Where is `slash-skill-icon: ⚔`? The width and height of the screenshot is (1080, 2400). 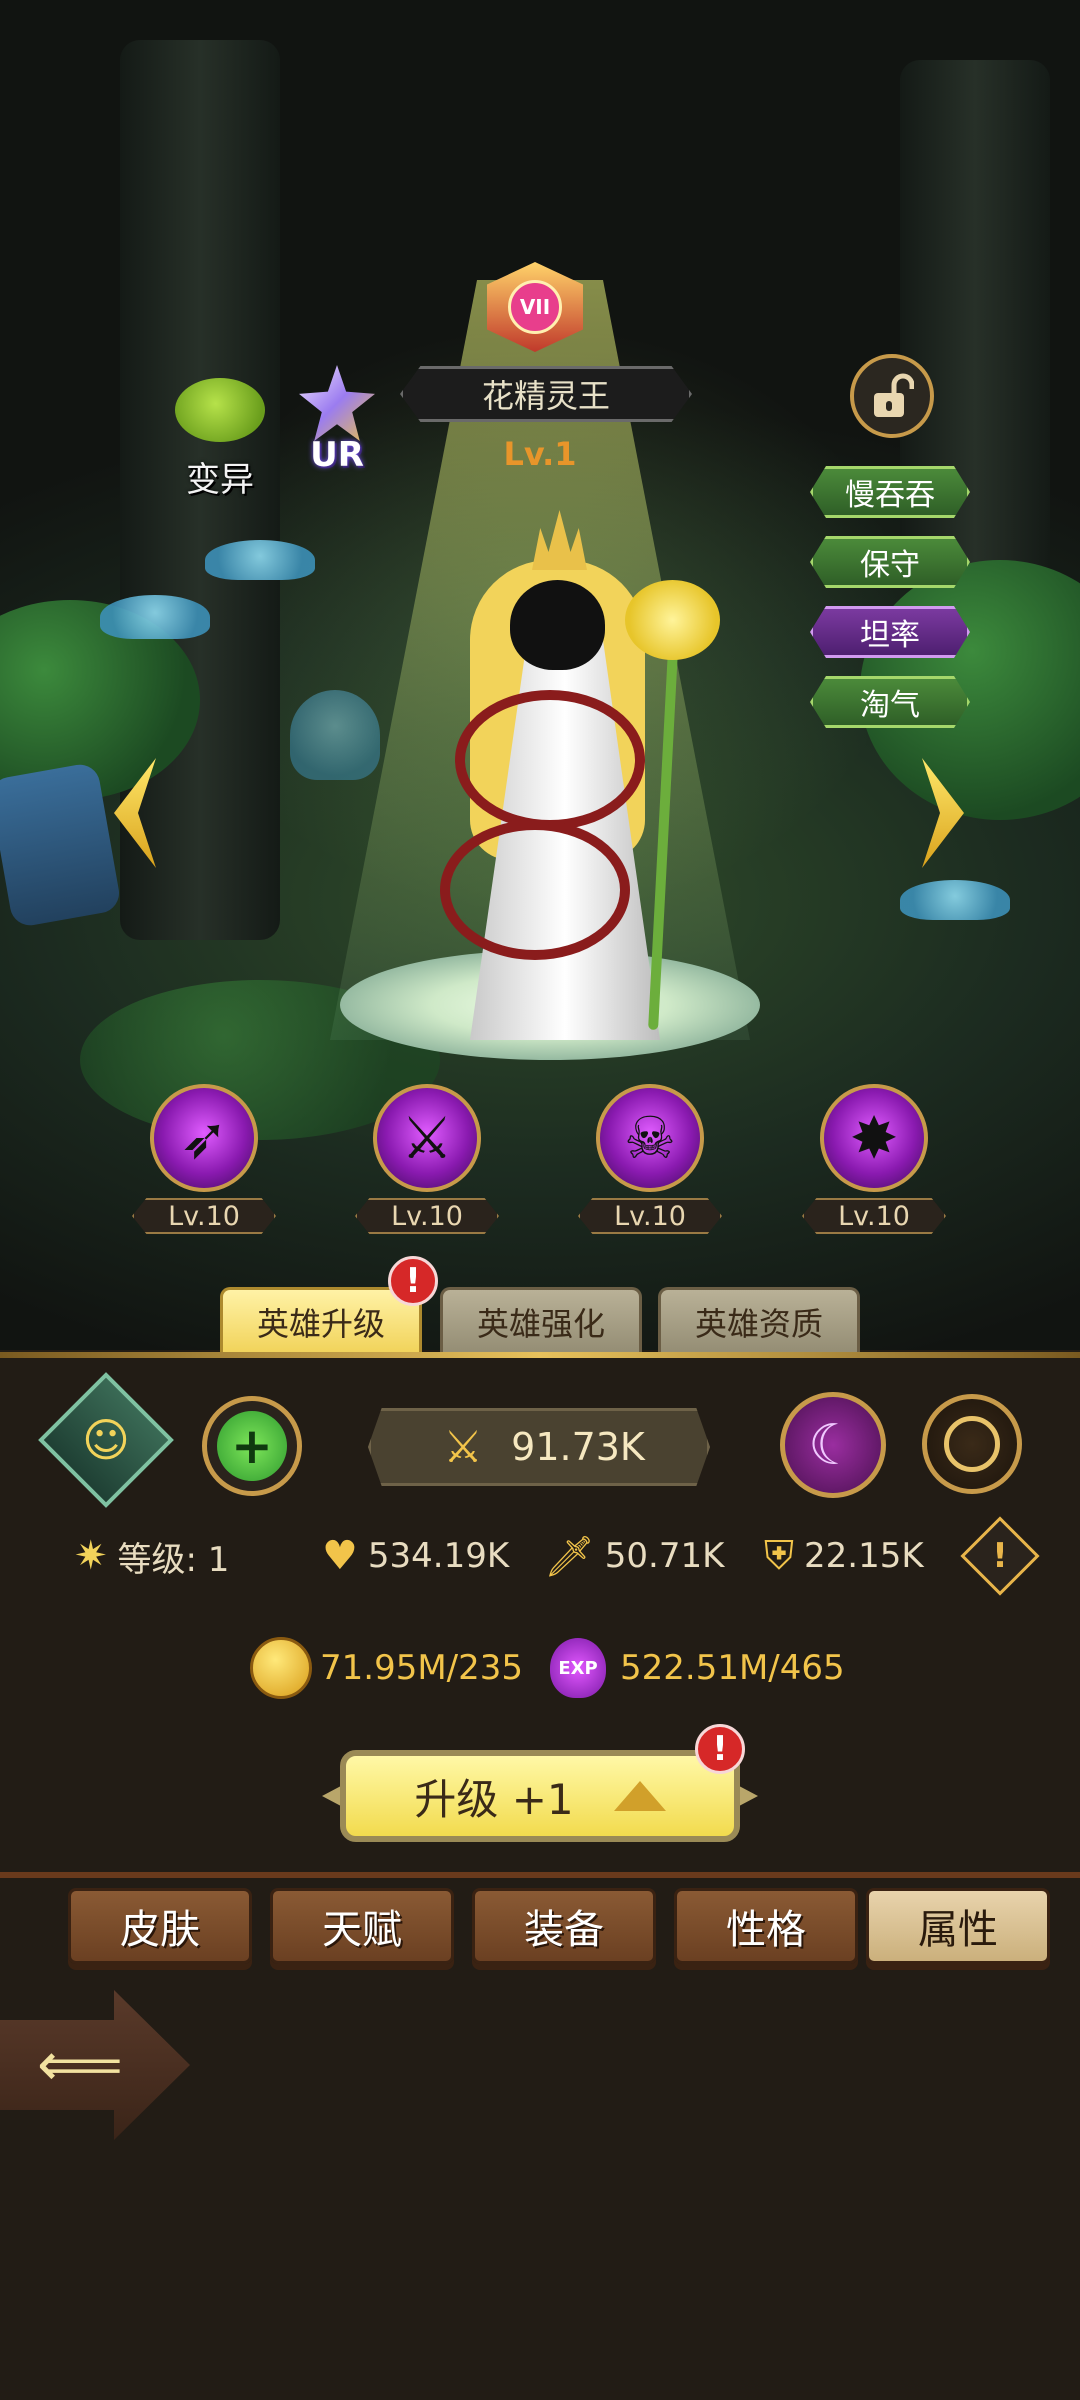
slash-skill-icon: ⚔ is located at coordinates (427, 1138).